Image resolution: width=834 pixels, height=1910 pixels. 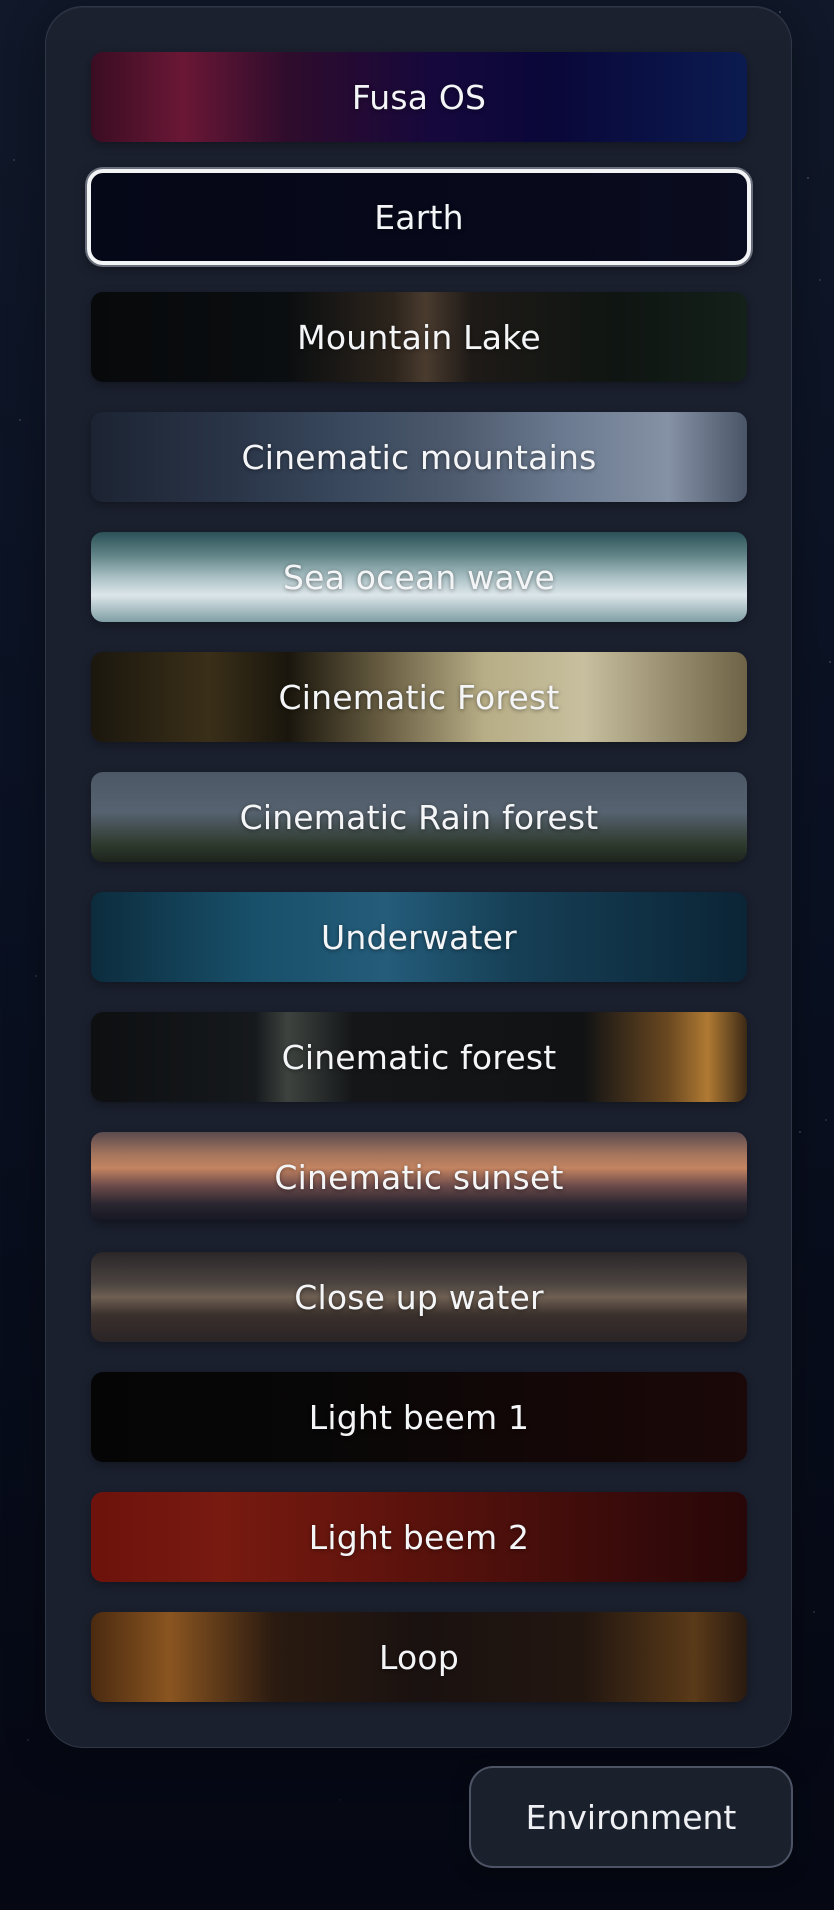 I want to click on environment-option-label: Underwater, so click(x=419, y=937).